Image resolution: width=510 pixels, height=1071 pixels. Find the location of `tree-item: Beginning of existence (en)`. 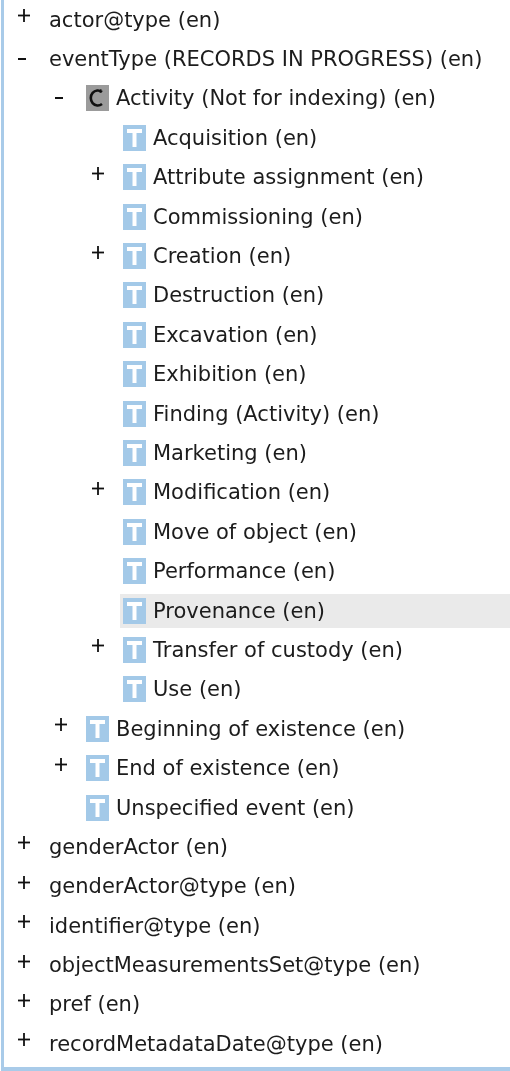

tree-item: Beginning of existence (en) is located at coordinates (296, 728).